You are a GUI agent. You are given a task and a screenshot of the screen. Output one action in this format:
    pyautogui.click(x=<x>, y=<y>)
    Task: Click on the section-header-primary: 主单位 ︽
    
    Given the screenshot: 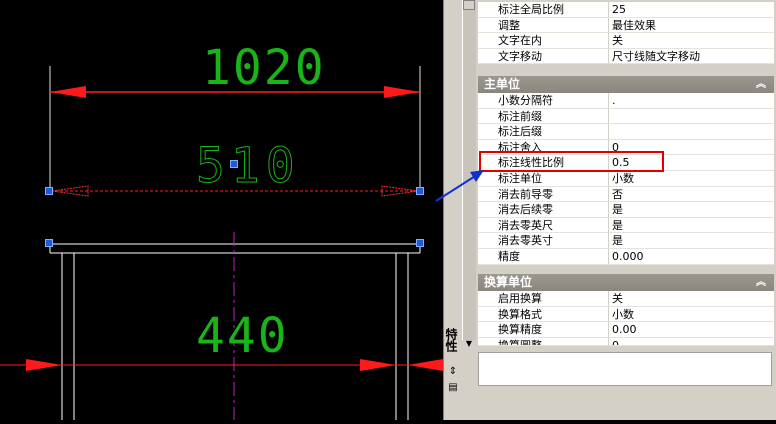 What is the action you would take?
    pyautogui.click(x=626, y=84)
    